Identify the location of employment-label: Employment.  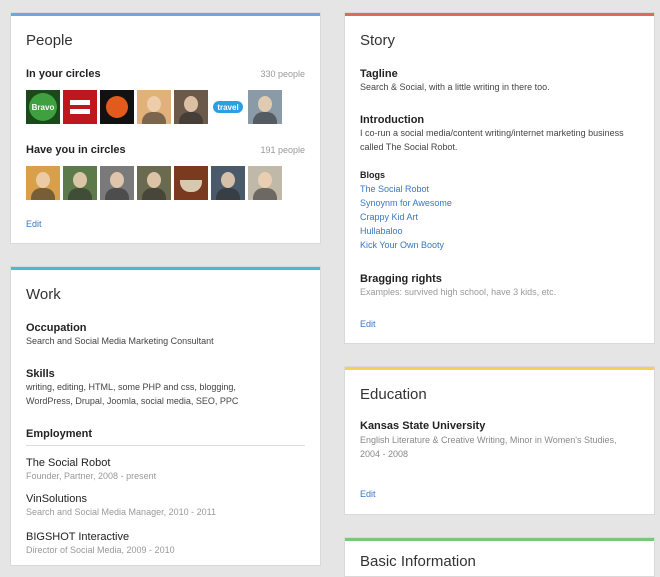
(59, 434).